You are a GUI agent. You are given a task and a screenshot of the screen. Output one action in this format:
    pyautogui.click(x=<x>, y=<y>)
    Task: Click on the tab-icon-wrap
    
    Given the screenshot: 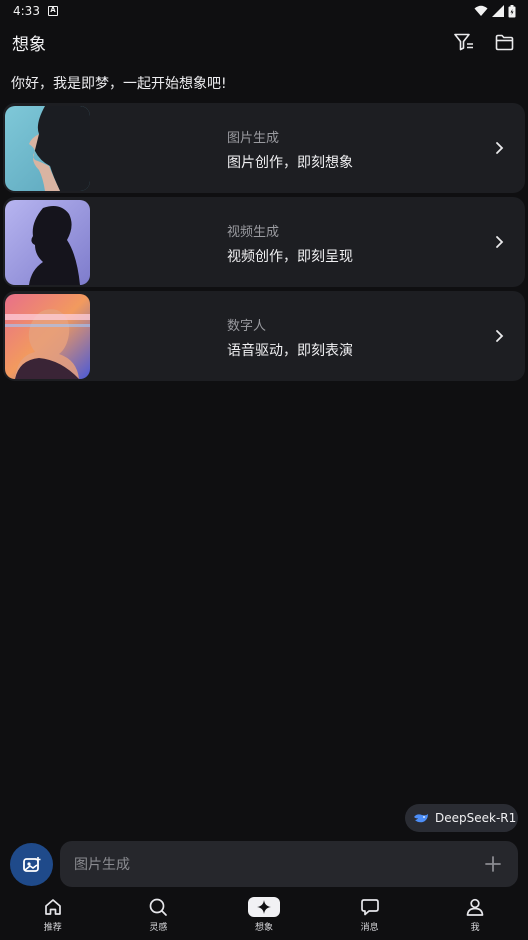 What is the action you would take?
    pyautogui.click(x=263, y=907)
    